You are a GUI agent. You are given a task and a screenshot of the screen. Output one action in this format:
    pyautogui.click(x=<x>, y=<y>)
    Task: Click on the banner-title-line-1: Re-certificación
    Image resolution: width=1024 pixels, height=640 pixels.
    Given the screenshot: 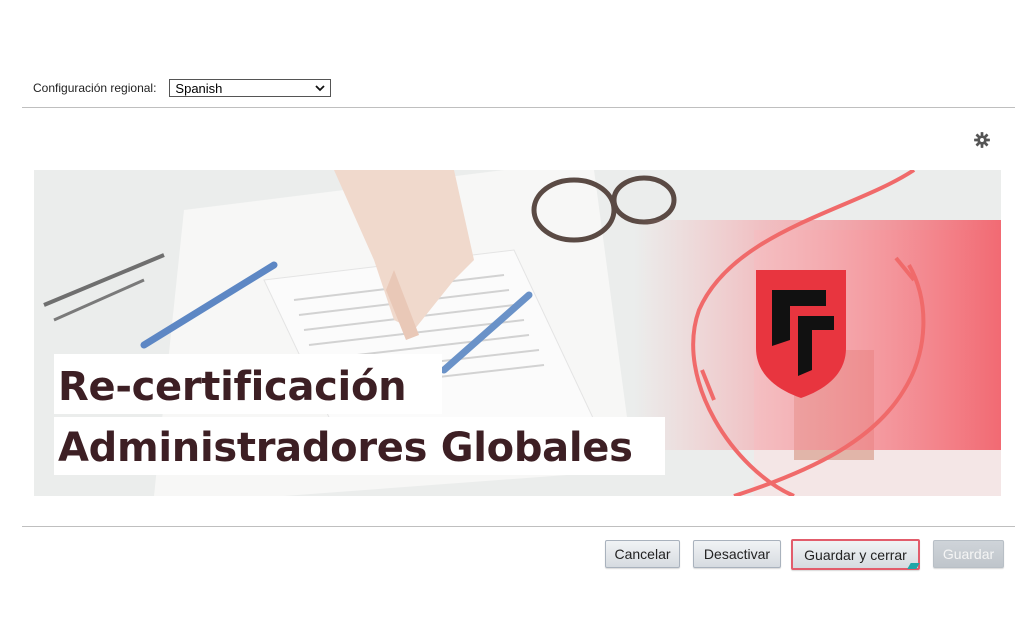 What is the action you would take?
    pyautogui.click(x=232, y=387)
    